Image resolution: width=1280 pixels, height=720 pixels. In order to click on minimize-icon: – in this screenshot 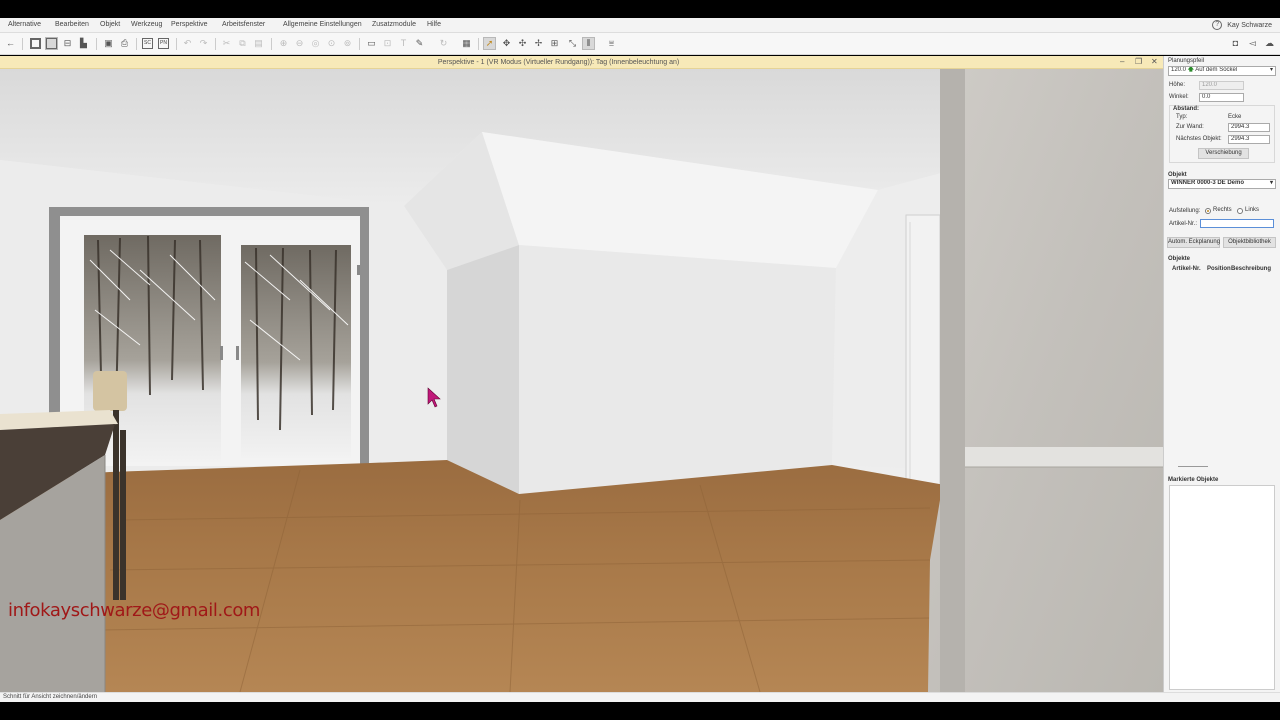, I will do `click(1122, 61)`.